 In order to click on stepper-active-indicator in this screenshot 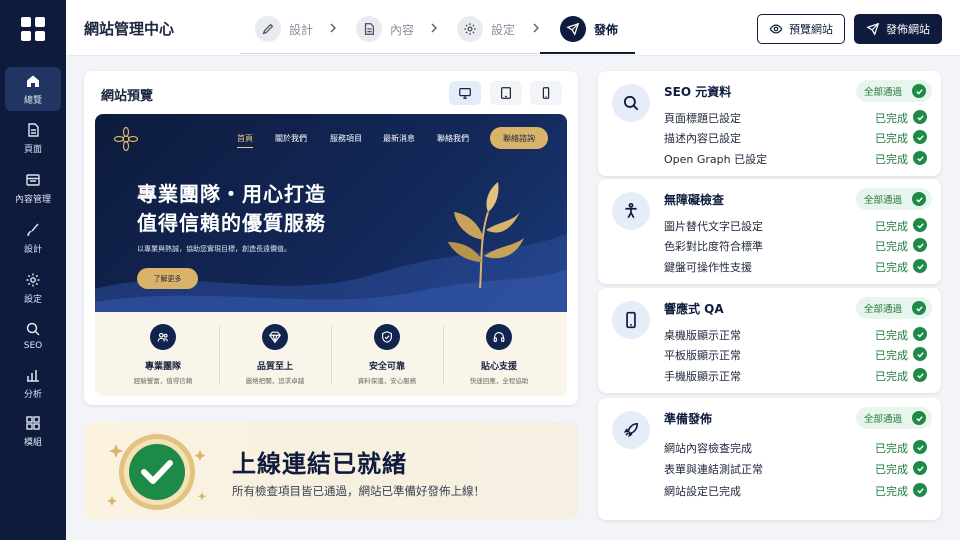, I will do `click(587, 53)`.